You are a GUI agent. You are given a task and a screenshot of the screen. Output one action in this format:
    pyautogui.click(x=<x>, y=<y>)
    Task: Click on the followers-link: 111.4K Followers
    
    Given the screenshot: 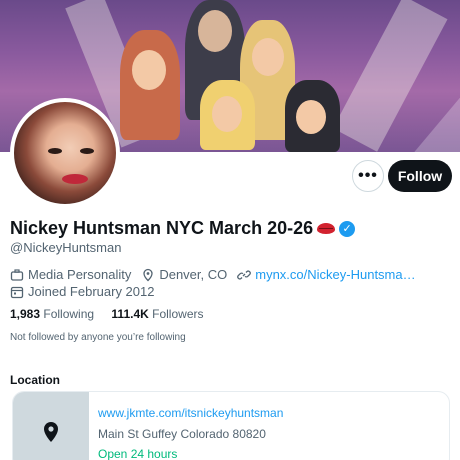 What is the action you would take?
    pyautogui.click(x=157, y=314)
    